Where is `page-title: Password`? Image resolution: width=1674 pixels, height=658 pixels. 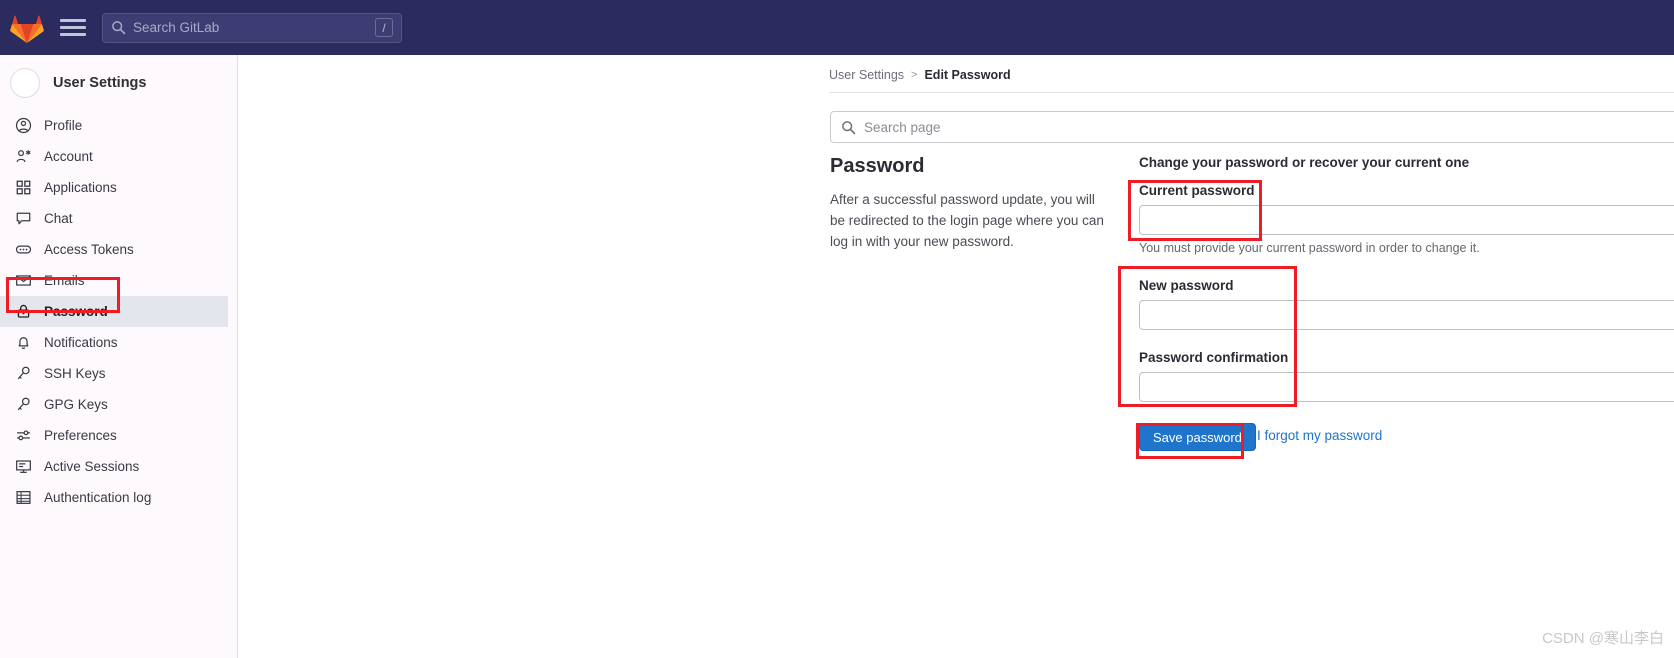 page-title: Password is located at coordinates (877, 166).